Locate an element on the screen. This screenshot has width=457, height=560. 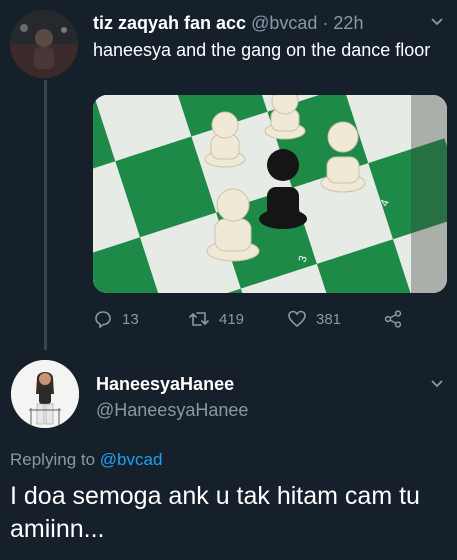
thread-connector is located at coordinates (45, 215).